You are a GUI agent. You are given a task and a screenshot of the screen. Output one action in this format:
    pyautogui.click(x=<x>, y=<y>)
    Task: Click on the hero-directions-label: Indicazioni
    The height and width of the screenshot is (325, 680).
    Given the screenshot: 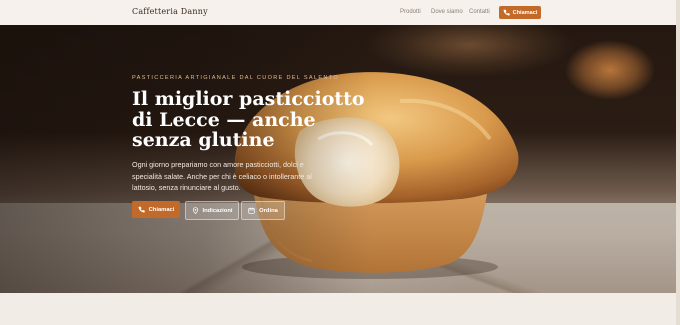 What is the action you would take?
    pyautogui.click(x=217, y=210)
    